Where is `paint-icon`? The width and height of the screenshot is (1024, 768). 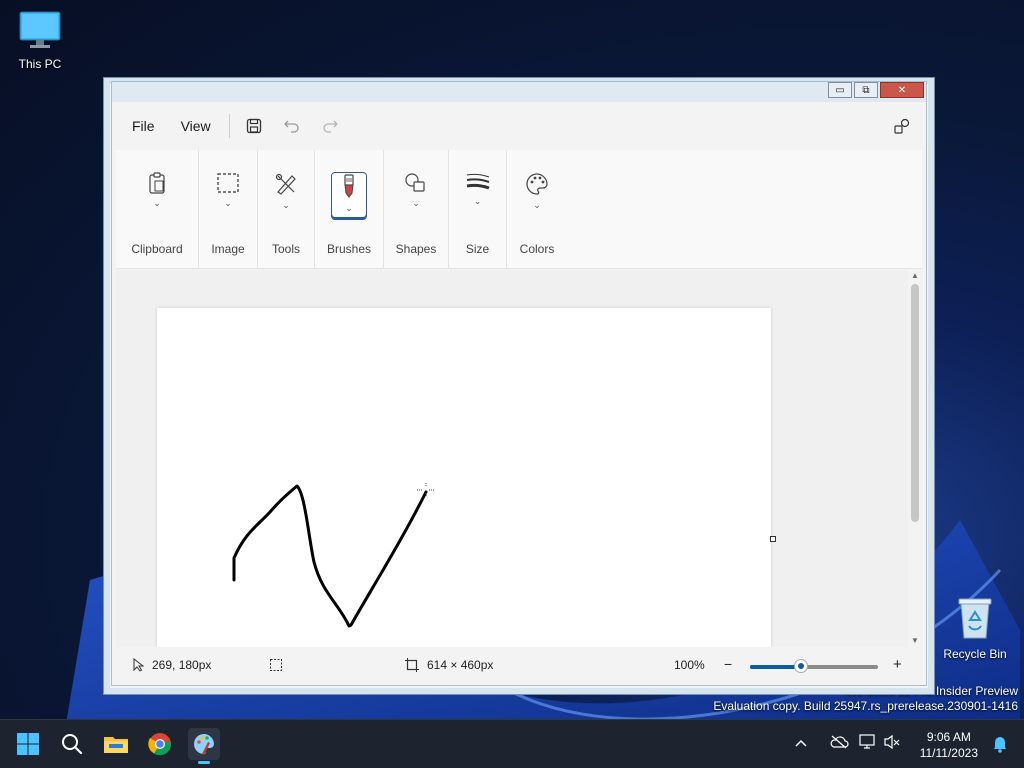
paint-icon is located at coordinates (204, 744).